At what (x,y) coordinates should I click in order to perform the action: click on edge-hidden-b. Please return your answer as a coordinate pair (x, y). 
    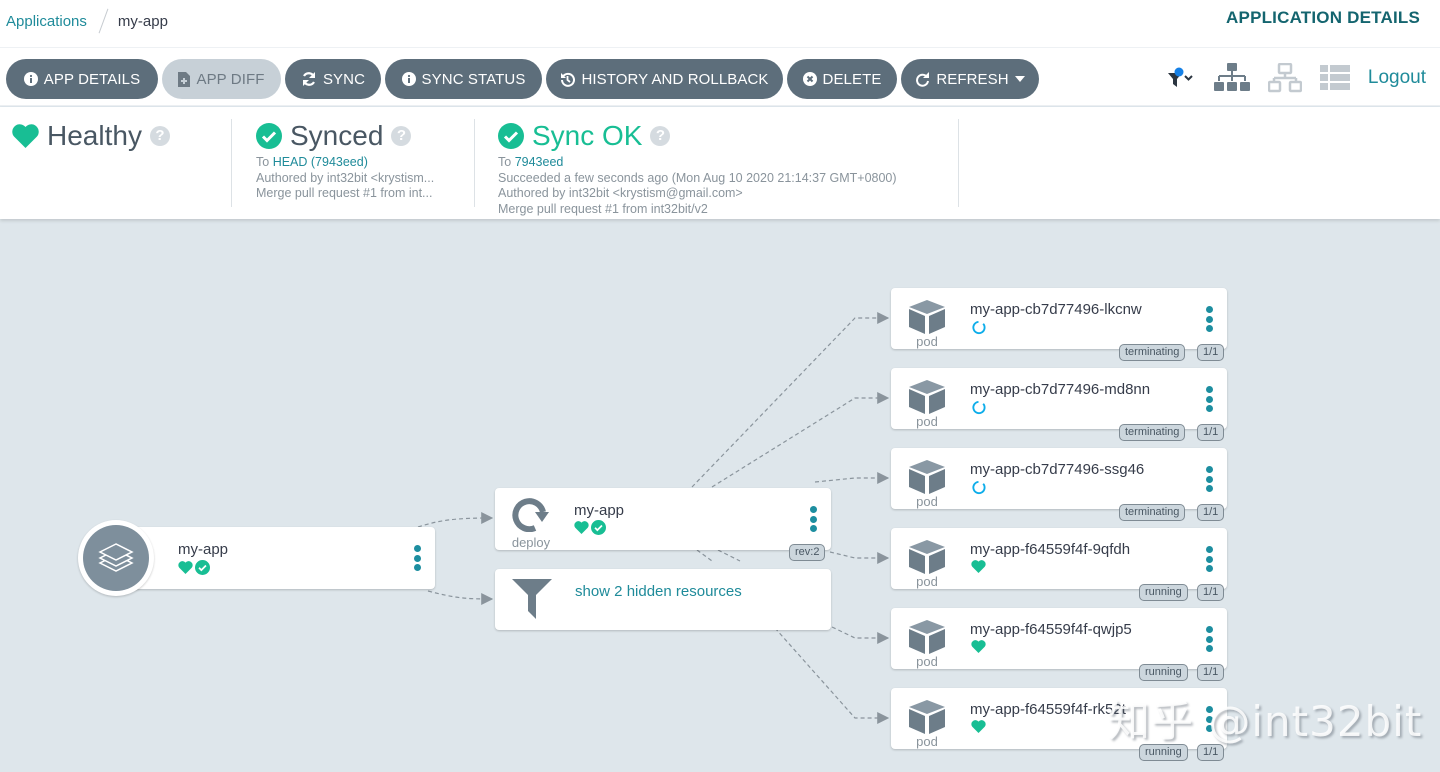
    Looking at the image, I should click on (729, 555).